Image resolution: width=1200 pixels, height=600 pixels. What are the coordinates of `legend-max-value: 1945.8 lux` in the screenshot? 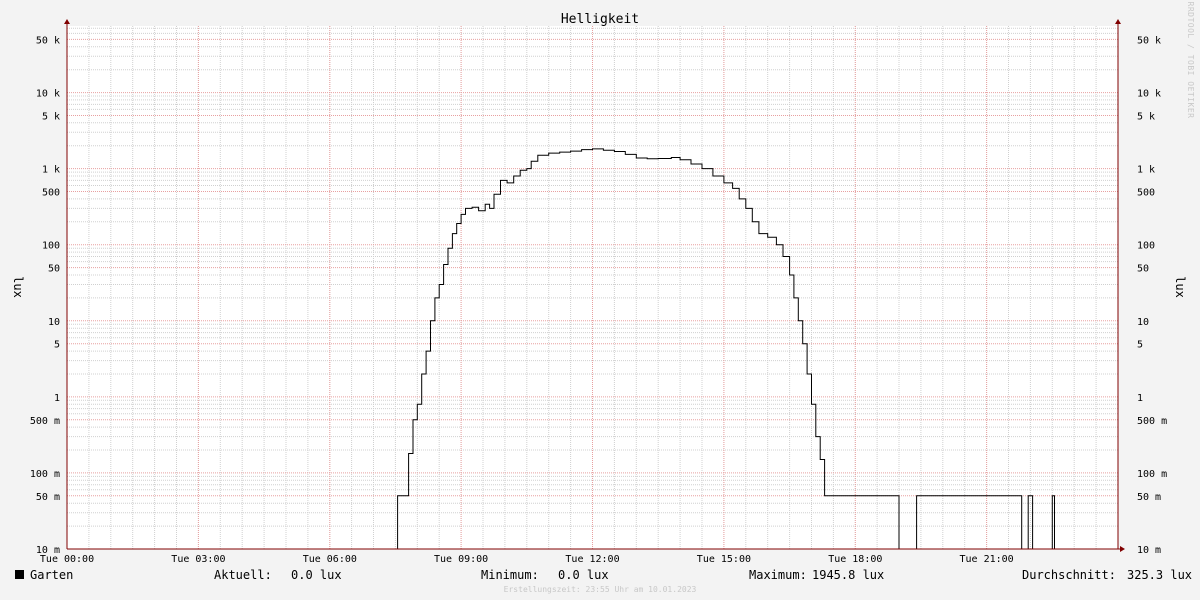 It's located at (848, 575).